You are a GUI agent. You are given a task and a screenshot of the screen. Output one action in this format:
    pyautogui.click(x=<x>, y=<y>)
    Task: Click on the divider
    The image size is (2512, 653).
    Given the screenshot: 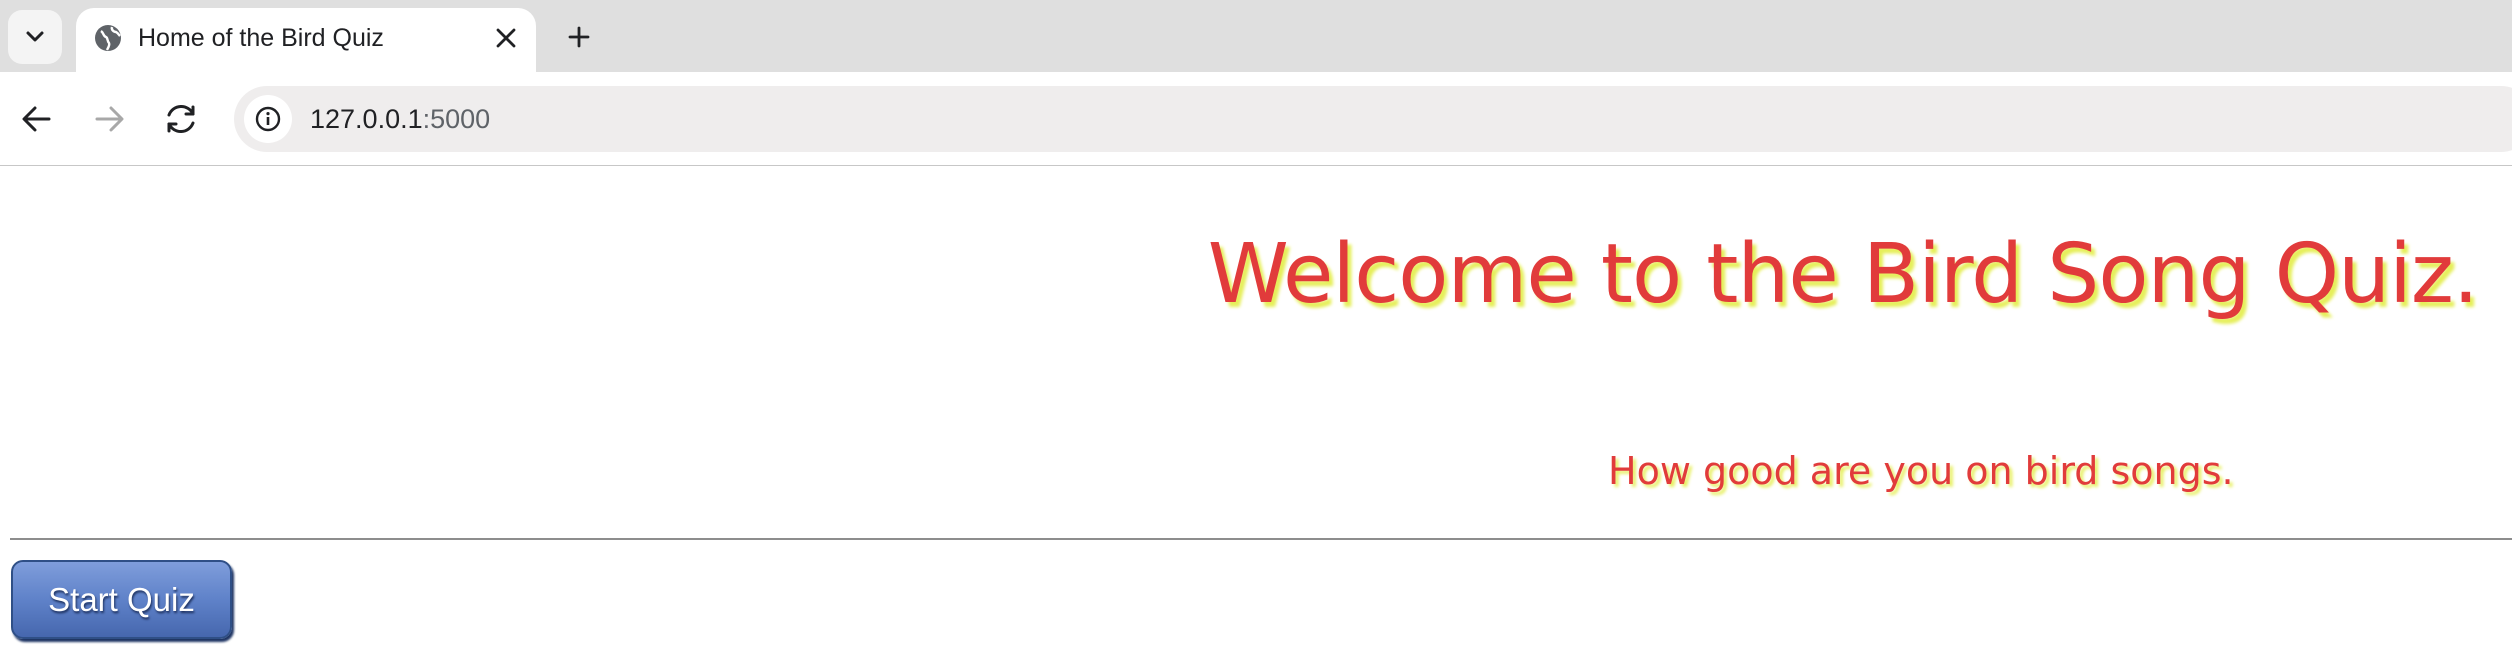 What is the action you would take?
    pyautogui.click(x=1261, y=539)
    